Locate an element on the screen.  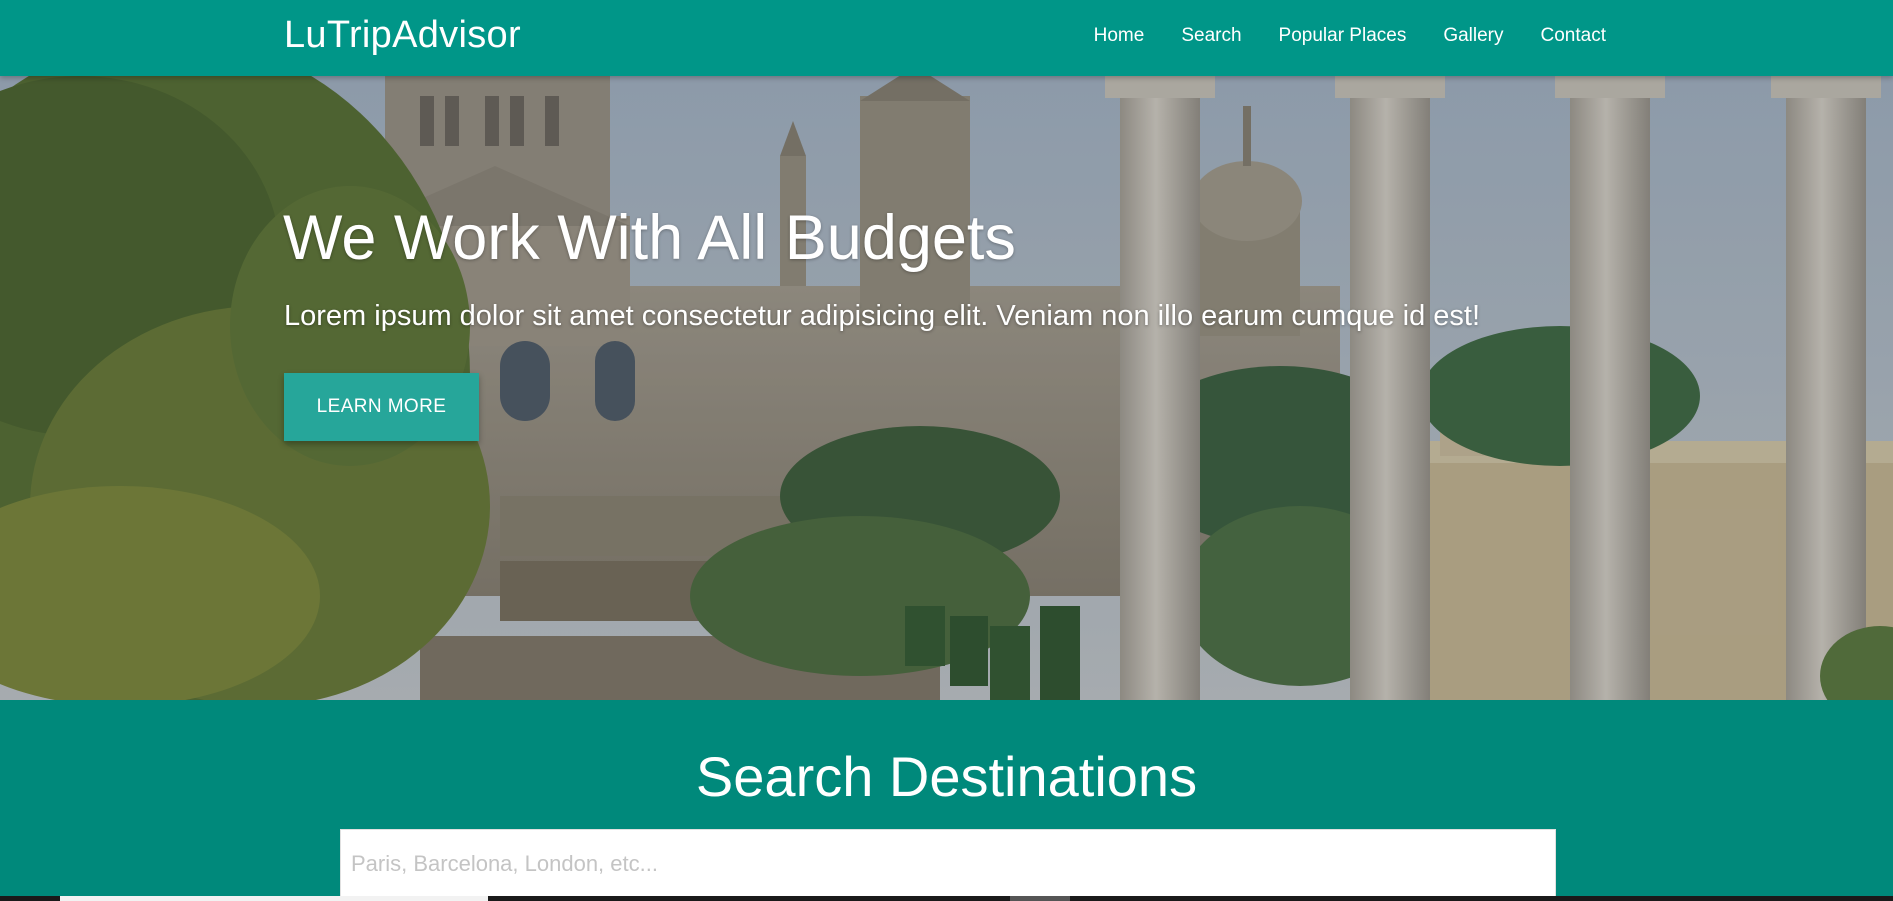
search-heading: Search Destinations is located at coordinates (946, 776).